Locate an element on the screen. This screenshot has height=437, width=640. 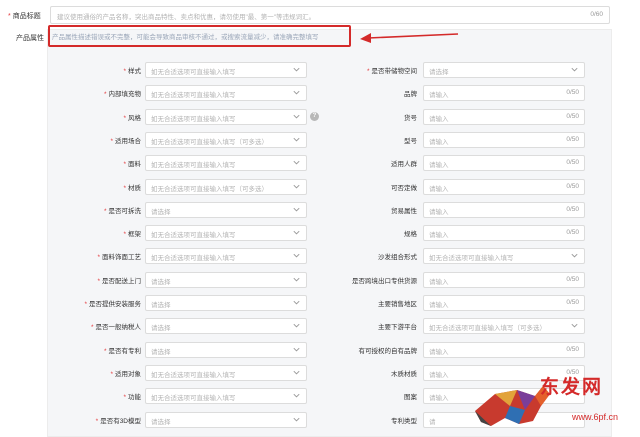
attribute-label-text: 主要下游平台 is located at coordinates (397, 328).